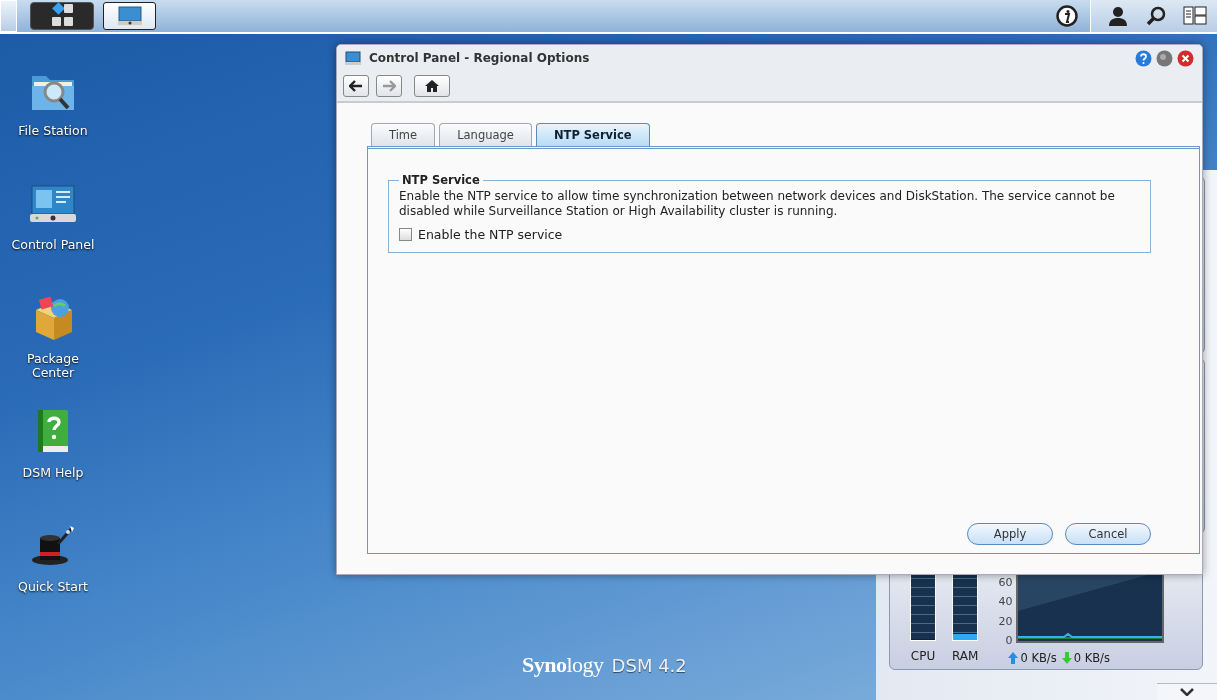 This screenshot has height=700, width=1217. I want to click on axis-tick-label: 60, so click(1005, 583).